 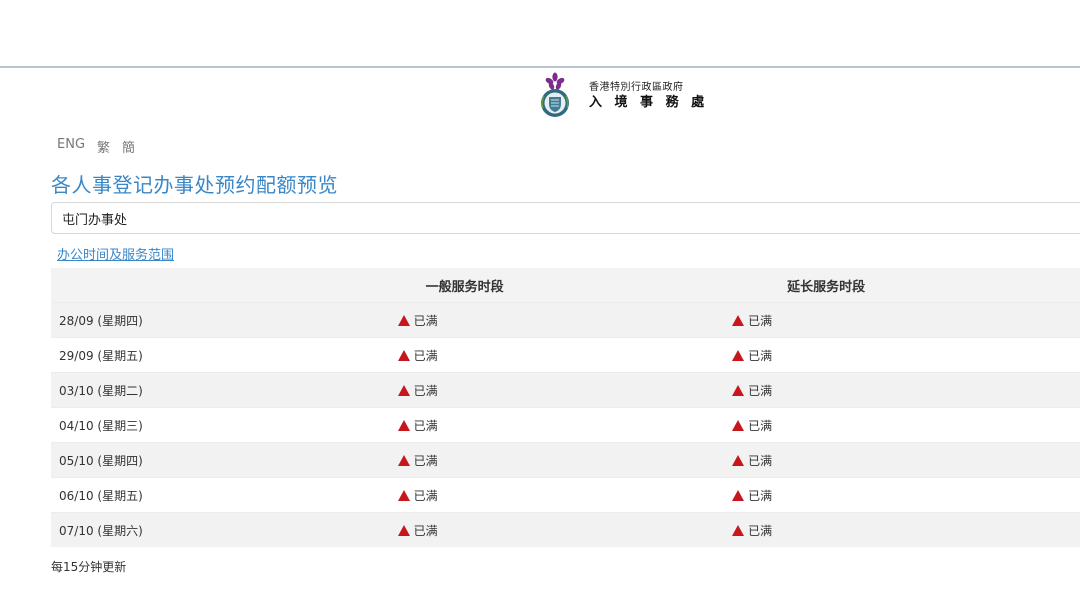 I want to click on header-date, so click(x=224, y=285).